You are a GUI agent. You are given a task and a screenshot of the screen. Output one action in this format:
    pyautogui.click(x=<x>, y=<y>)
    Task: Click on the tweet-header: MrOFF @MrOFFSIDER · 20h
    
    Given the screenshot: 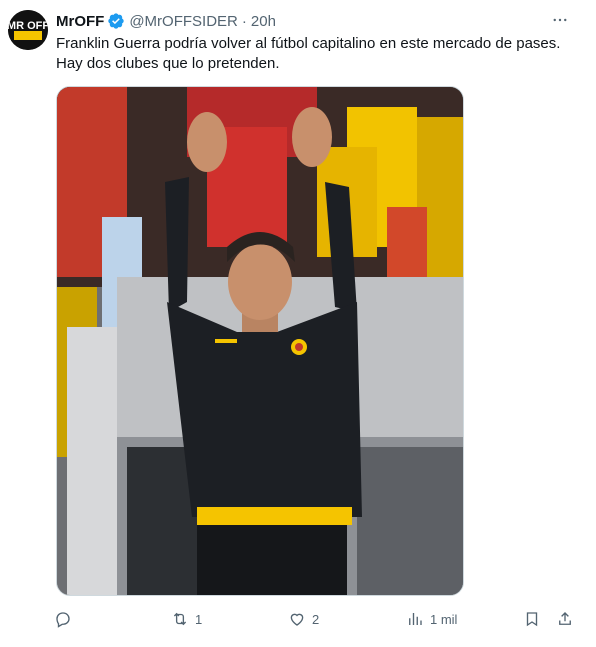 What is the action you would take?
    pyautogui.click(x=166, y=21)
    